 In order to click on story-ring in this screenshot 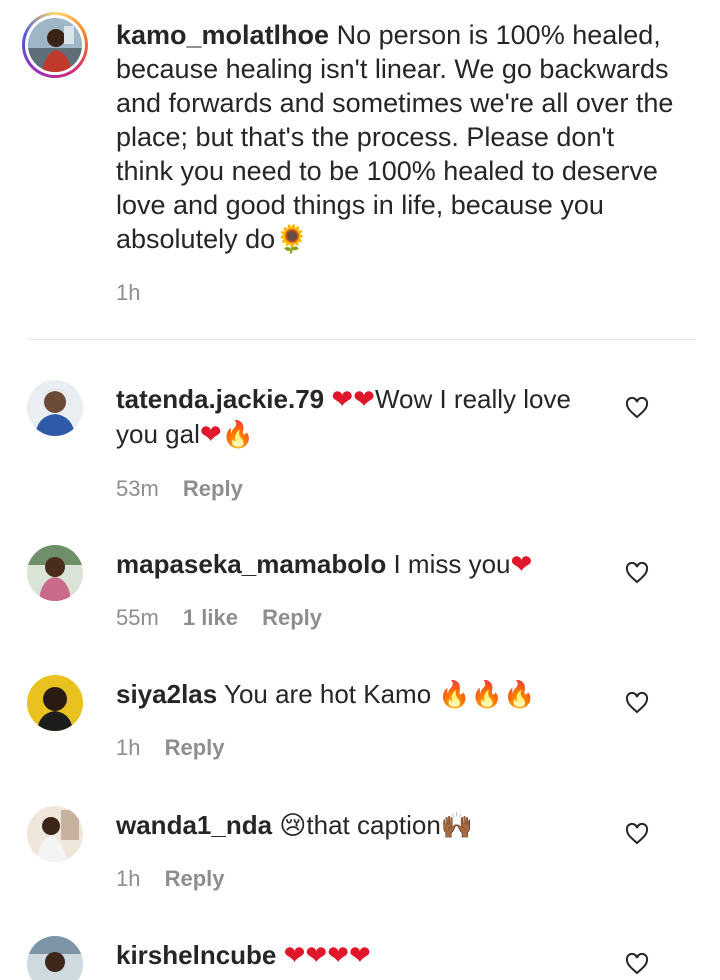, I will do `click(55, 45)`.